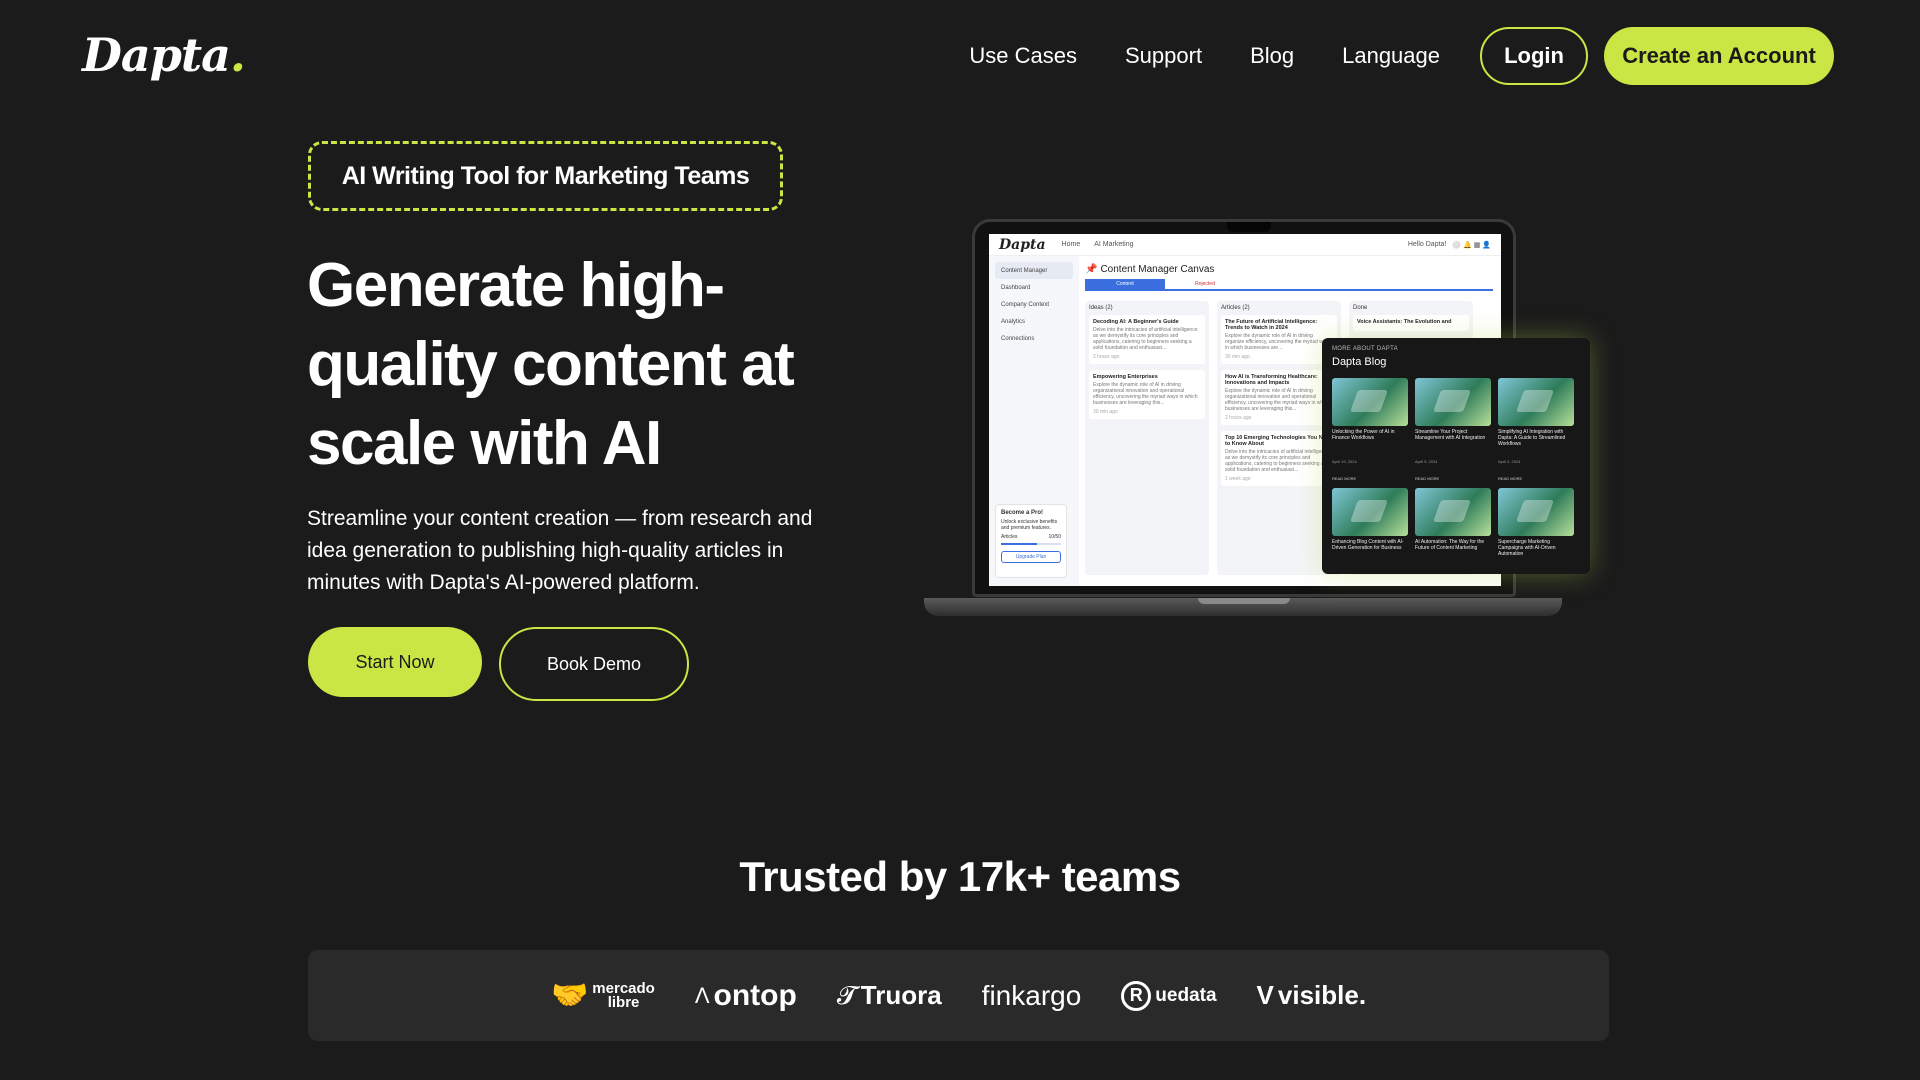 This screenshot has height=1080, width=1920. I want to click on handshake-icon: 🤝, so click(569, 995).